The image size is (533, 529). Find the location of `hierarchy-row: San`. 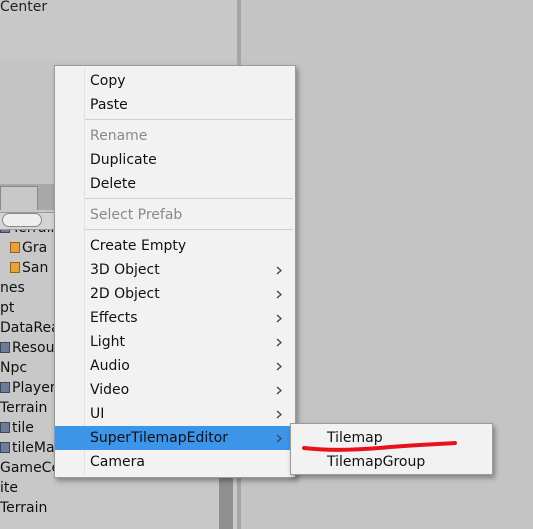

hierarchy-row: San is located at coordinates (29, 268).